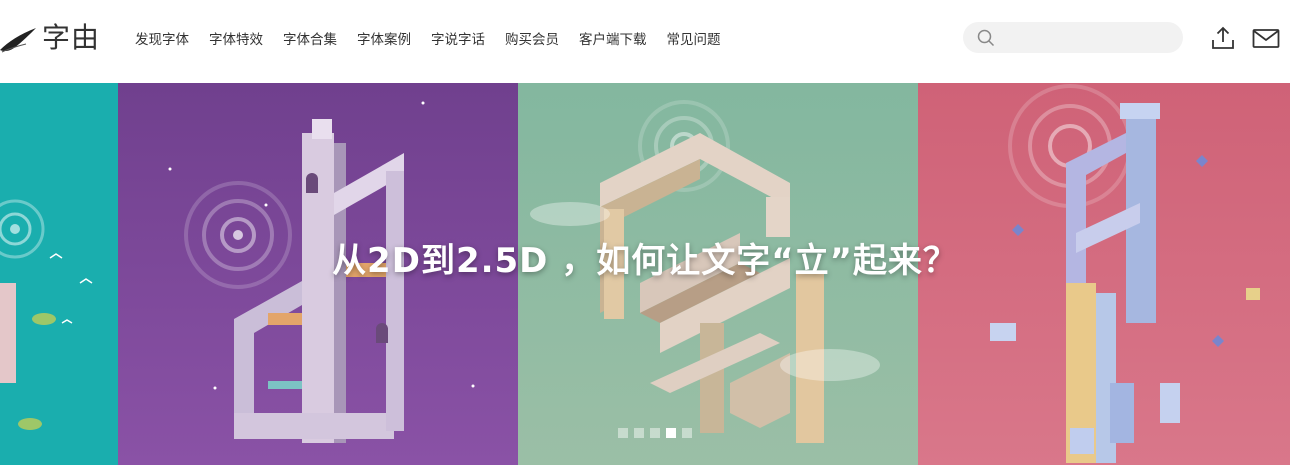 The width and height of the screenshot is (1290, 465). What do you see at coordinates (236, 38) in the screenshot?
I see `nav-item-font-effects: 字体特效` at bounding box center [236, 38].